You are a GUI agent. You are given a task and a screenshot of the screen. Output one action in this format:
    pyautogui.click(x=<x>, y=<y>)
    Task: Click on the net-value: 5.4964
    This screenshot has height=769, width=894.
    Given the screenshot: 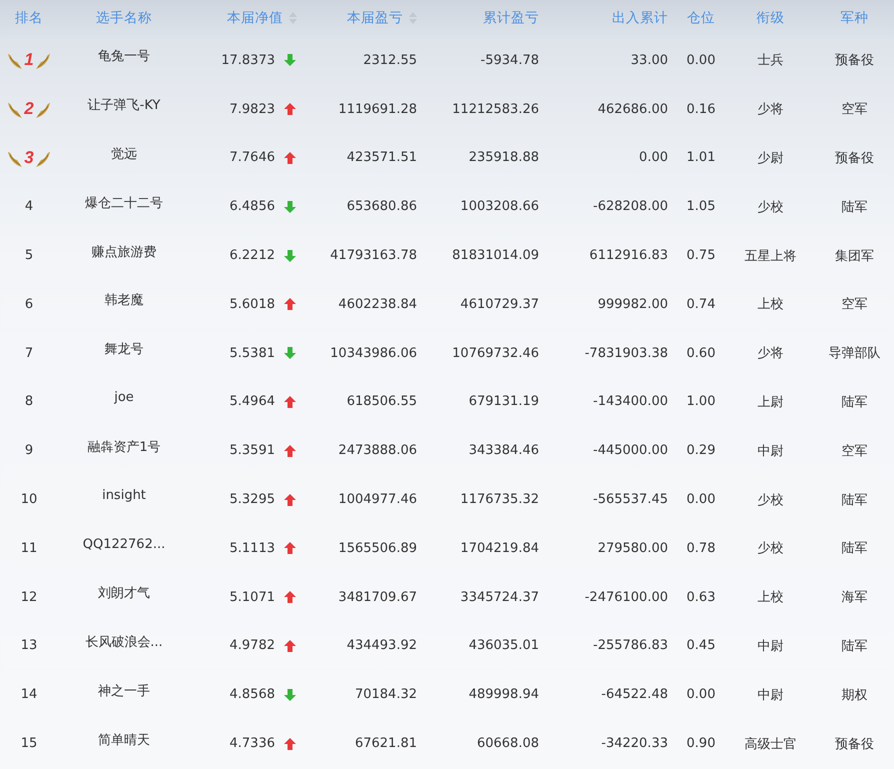 What is the action you would take?
    pyautogui.click(x=252, y=402)
    